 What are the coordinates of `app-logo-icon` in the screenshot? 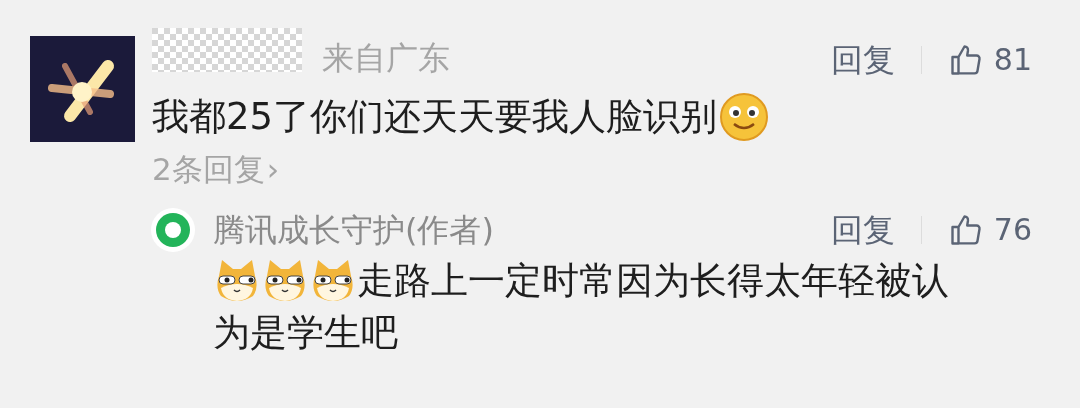 It's located at (173, 230).